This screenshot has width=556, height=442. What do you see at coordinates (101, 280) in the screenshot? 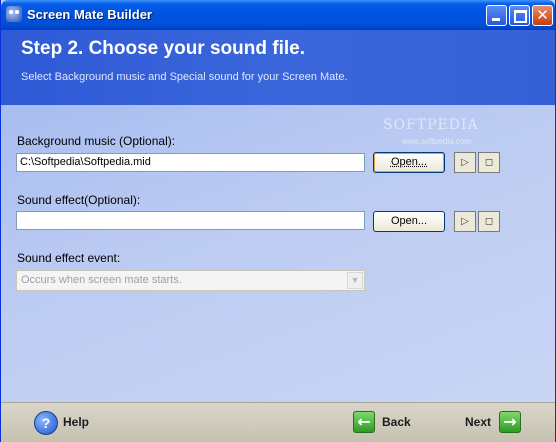
I see `sound-effect-event-value: Occurs when screen mate starts.` at bounding box center [101, 280].